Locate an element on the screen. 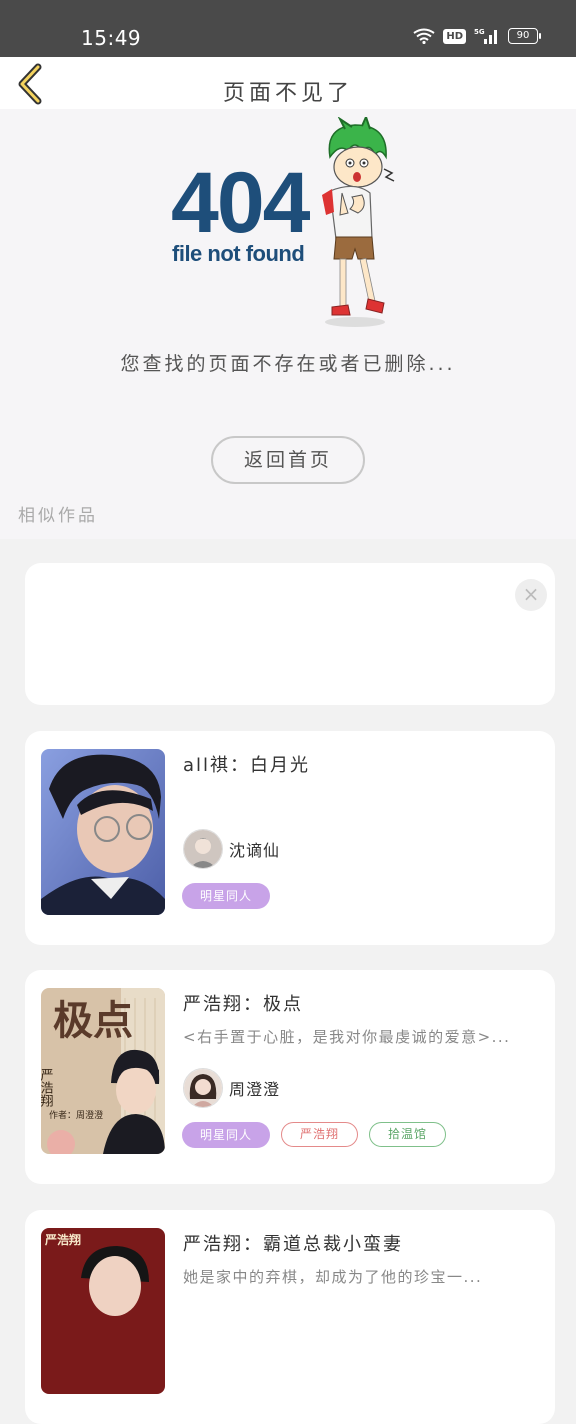 This screenshot has width=576, height=1424. error-subtitle: file not found is located at coordinates (238, 253).